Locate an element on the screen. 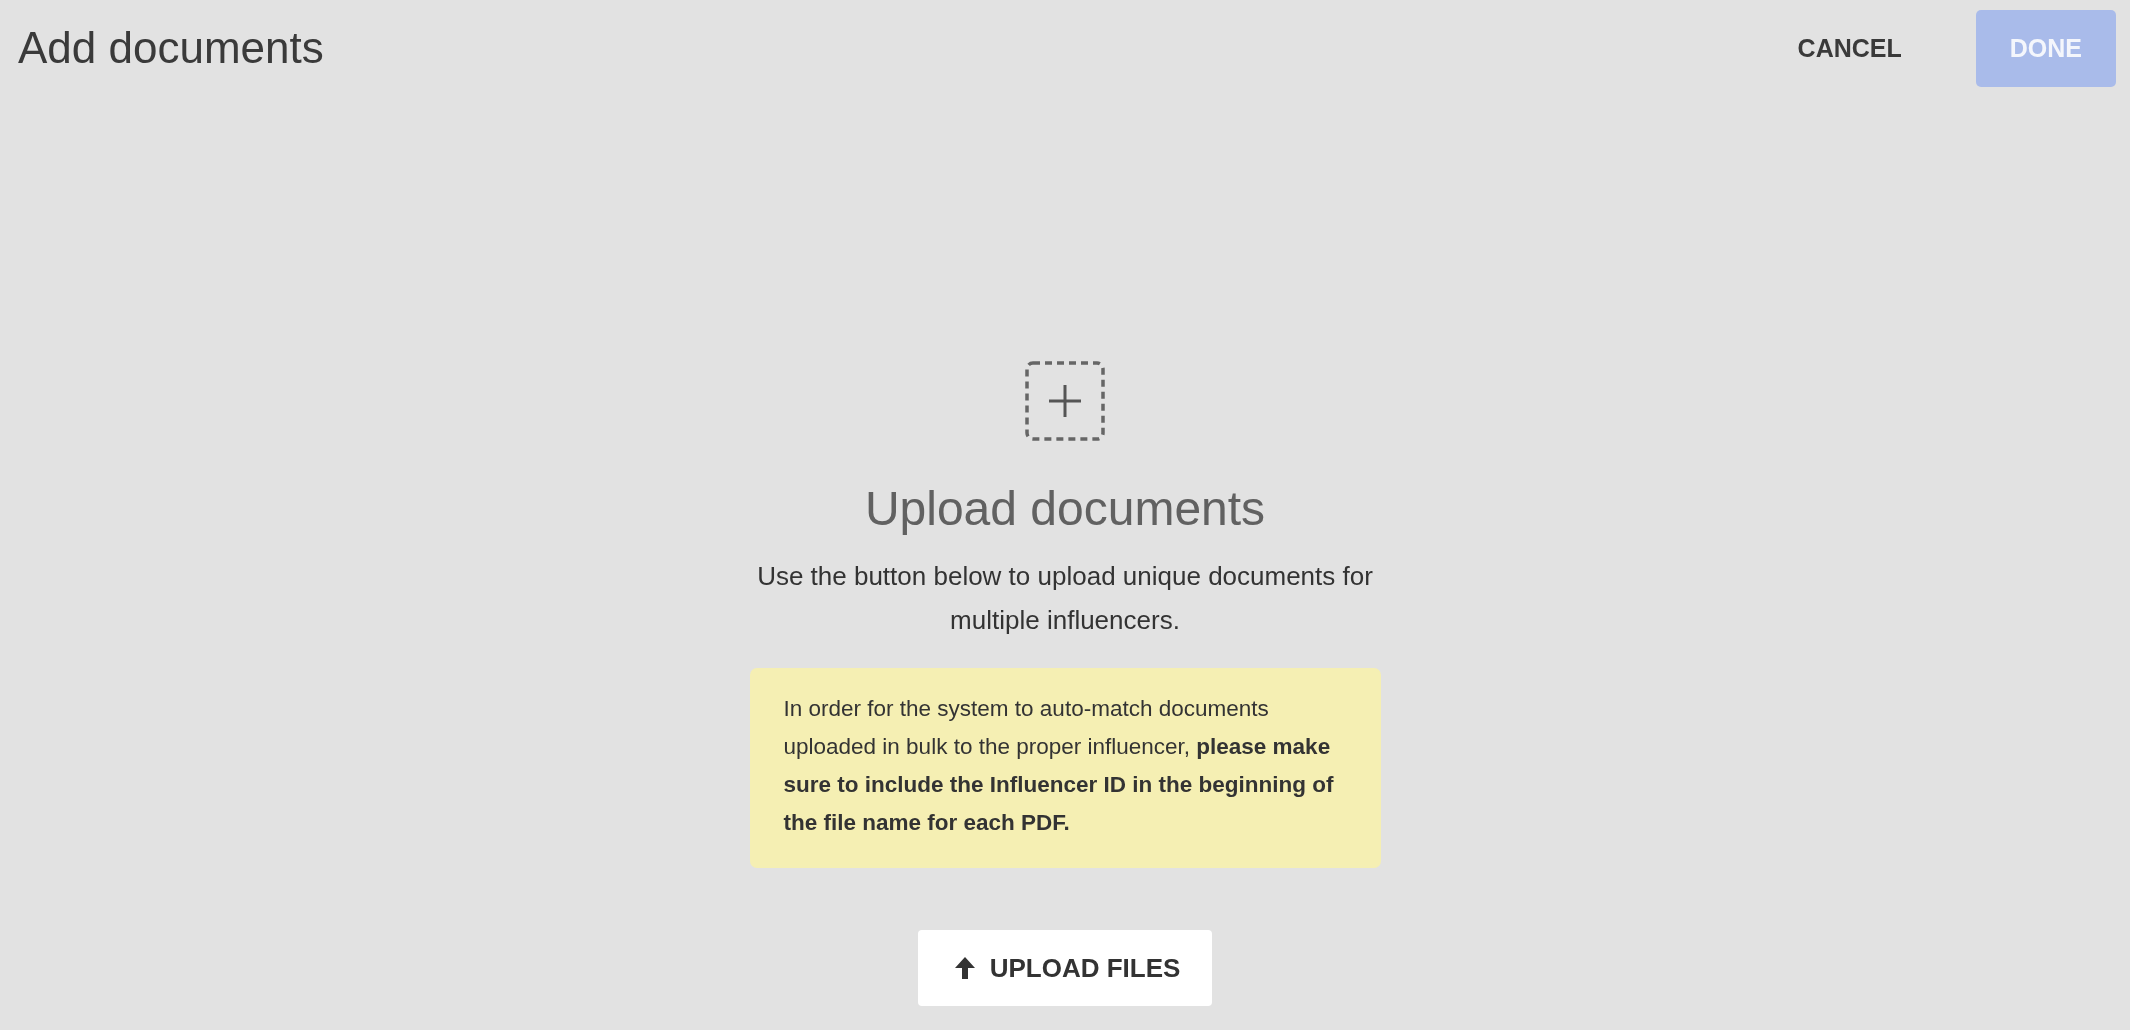  page-title: Add documents is located at coordinates (171, 48).